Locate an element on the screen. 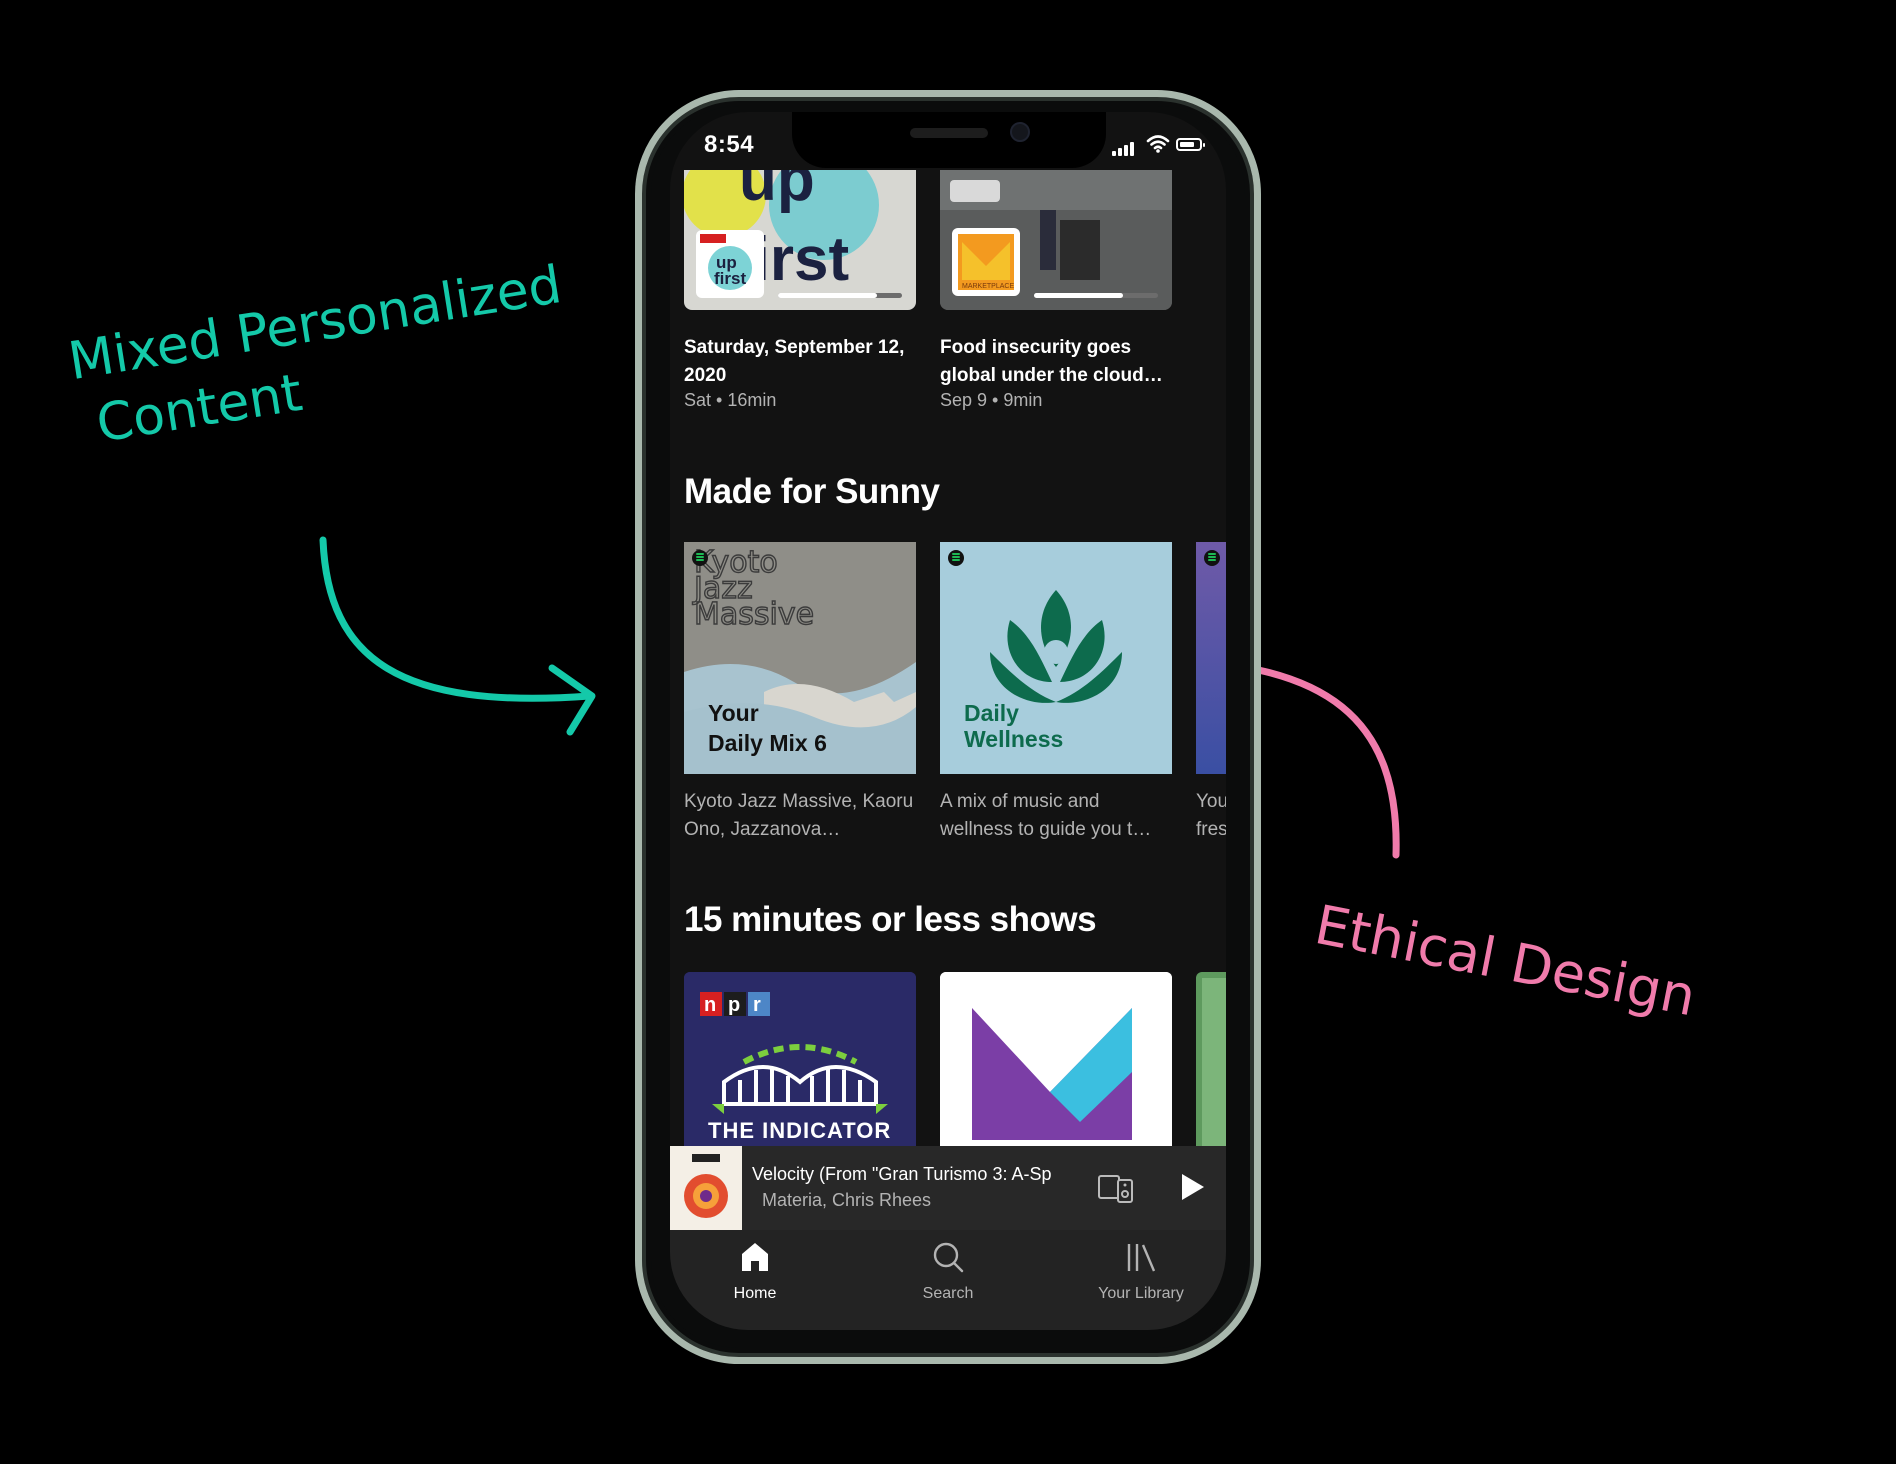  library-icon is located at coordinates (1141, 1258).